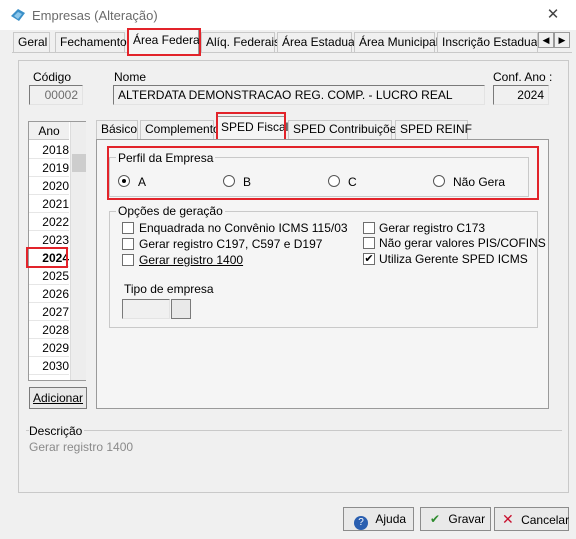 The height and width of the screenshot is (539, 576). I want to click on app-icon, so click(18, 15).